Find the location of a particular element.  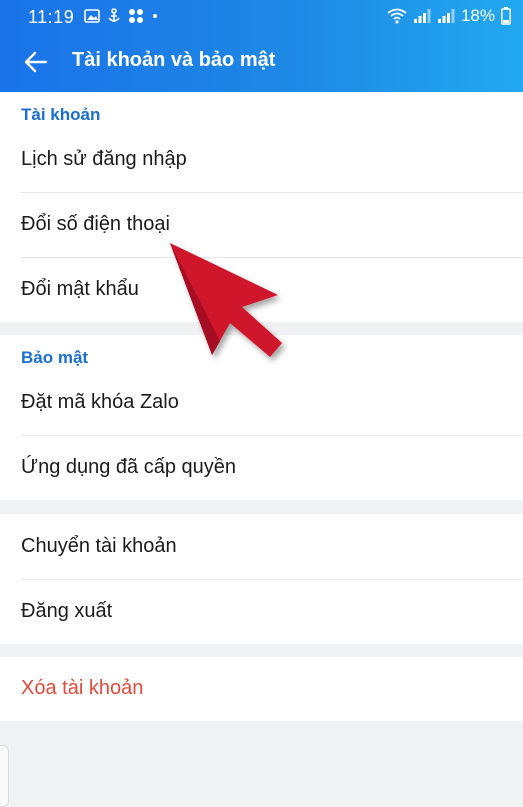

toolbar: Tài khoản và bảo mật is located at coordinates (261, 62).